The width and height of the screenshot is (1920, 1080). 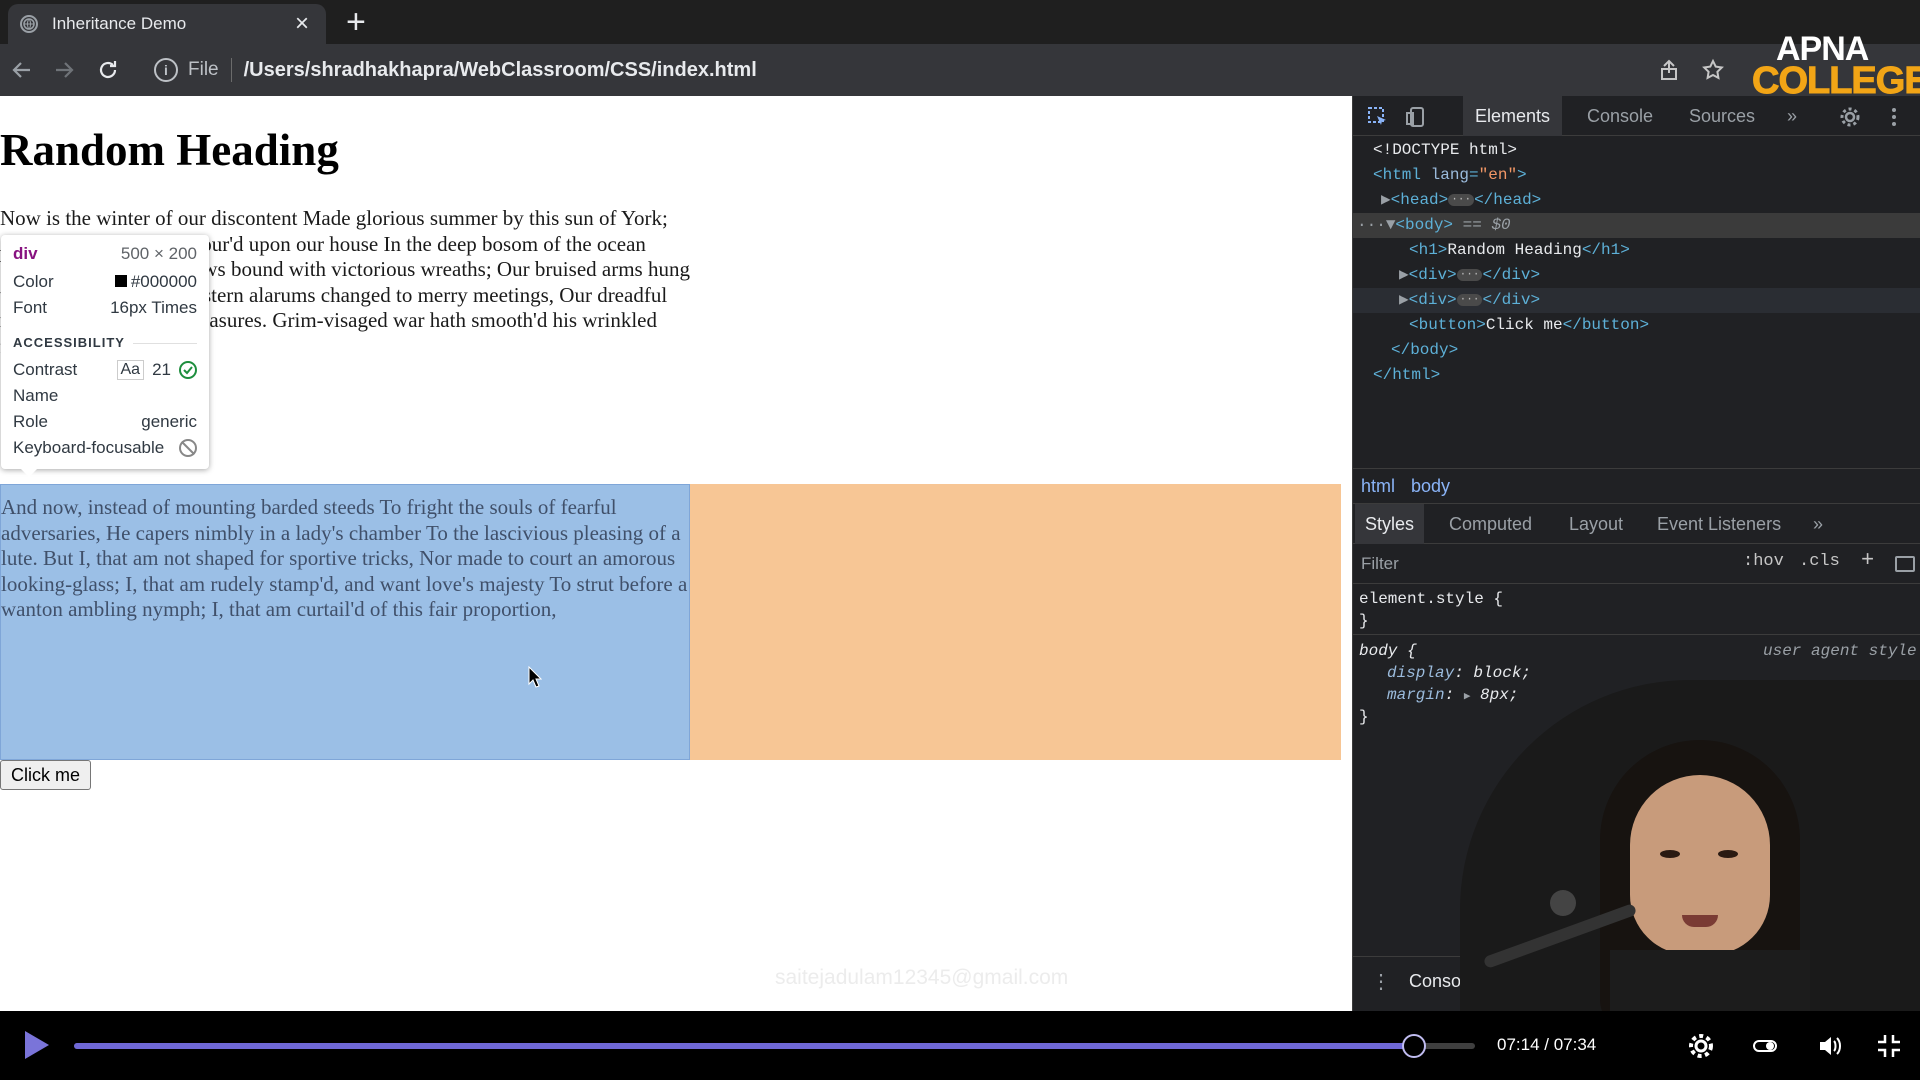 I want to click on dom-head: ▶<head> ··· </head>, so click(x=1636, y=200).